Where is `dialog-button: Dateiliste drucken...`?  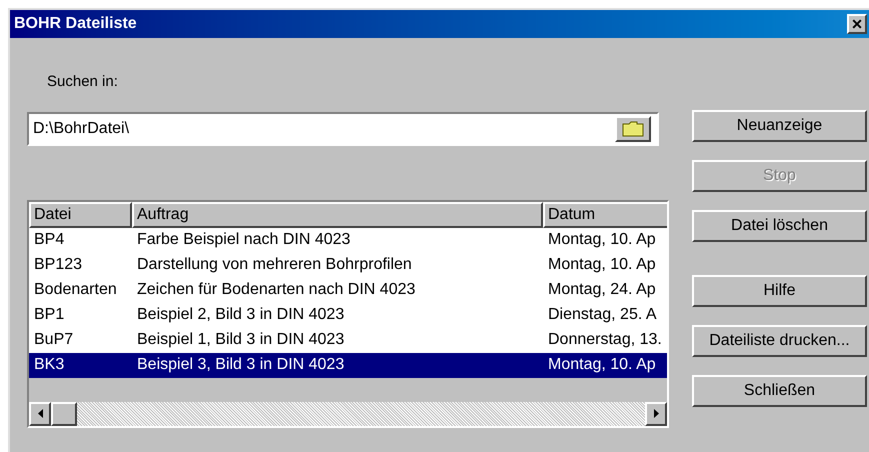
dialog-button: Dateiliste drucken... is located at coordinates (779, 341).